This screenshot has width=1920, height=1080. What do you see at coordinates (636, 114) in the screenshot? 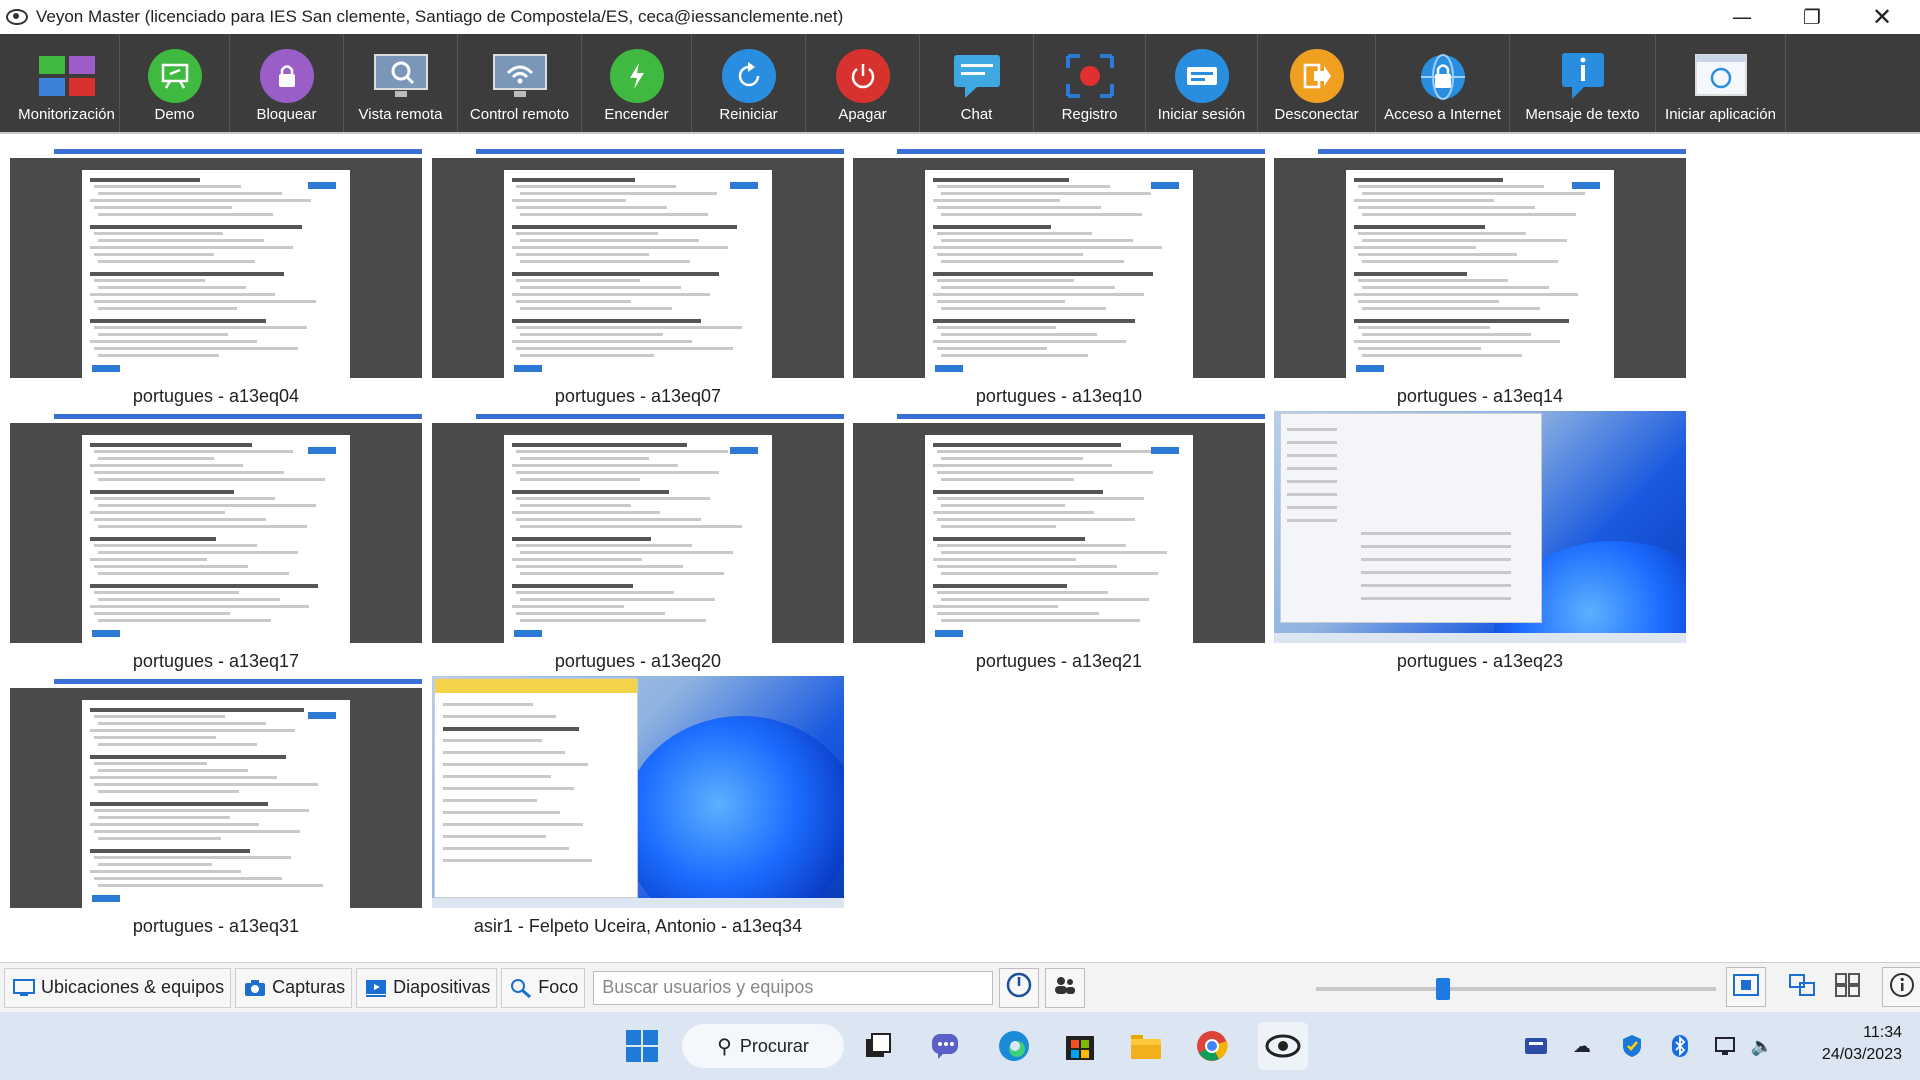
I see `toolbar-button-label: Encender` at bounding box center [636, 114].